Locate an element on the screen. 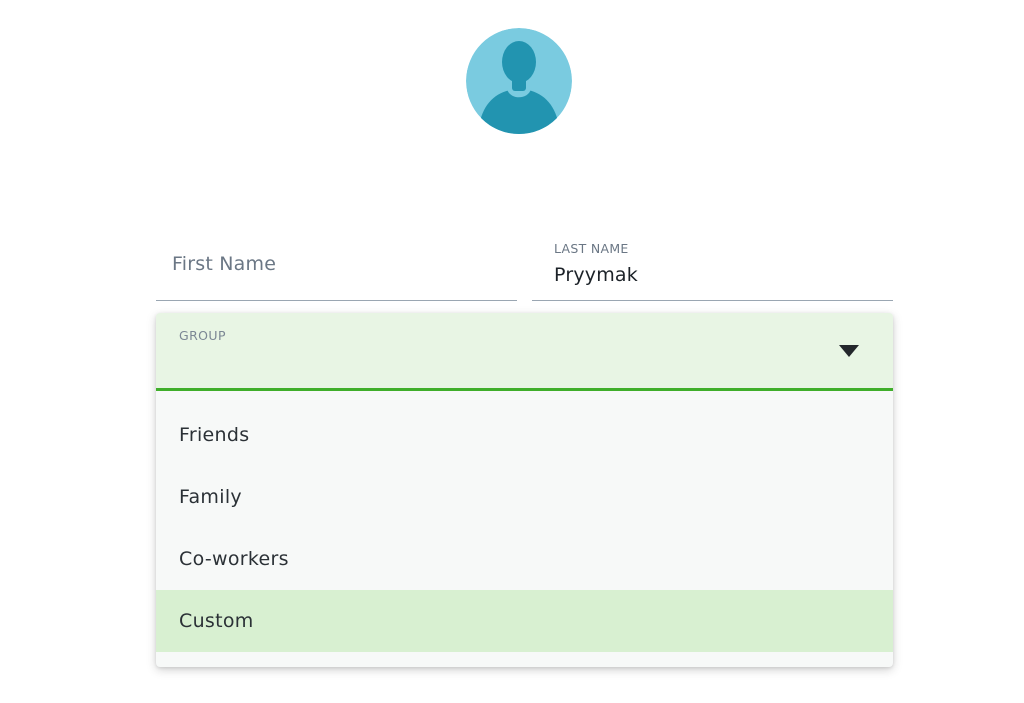 The height and width of the screenshot is (703, 1024). avatar is located at coordinates (519, 81).